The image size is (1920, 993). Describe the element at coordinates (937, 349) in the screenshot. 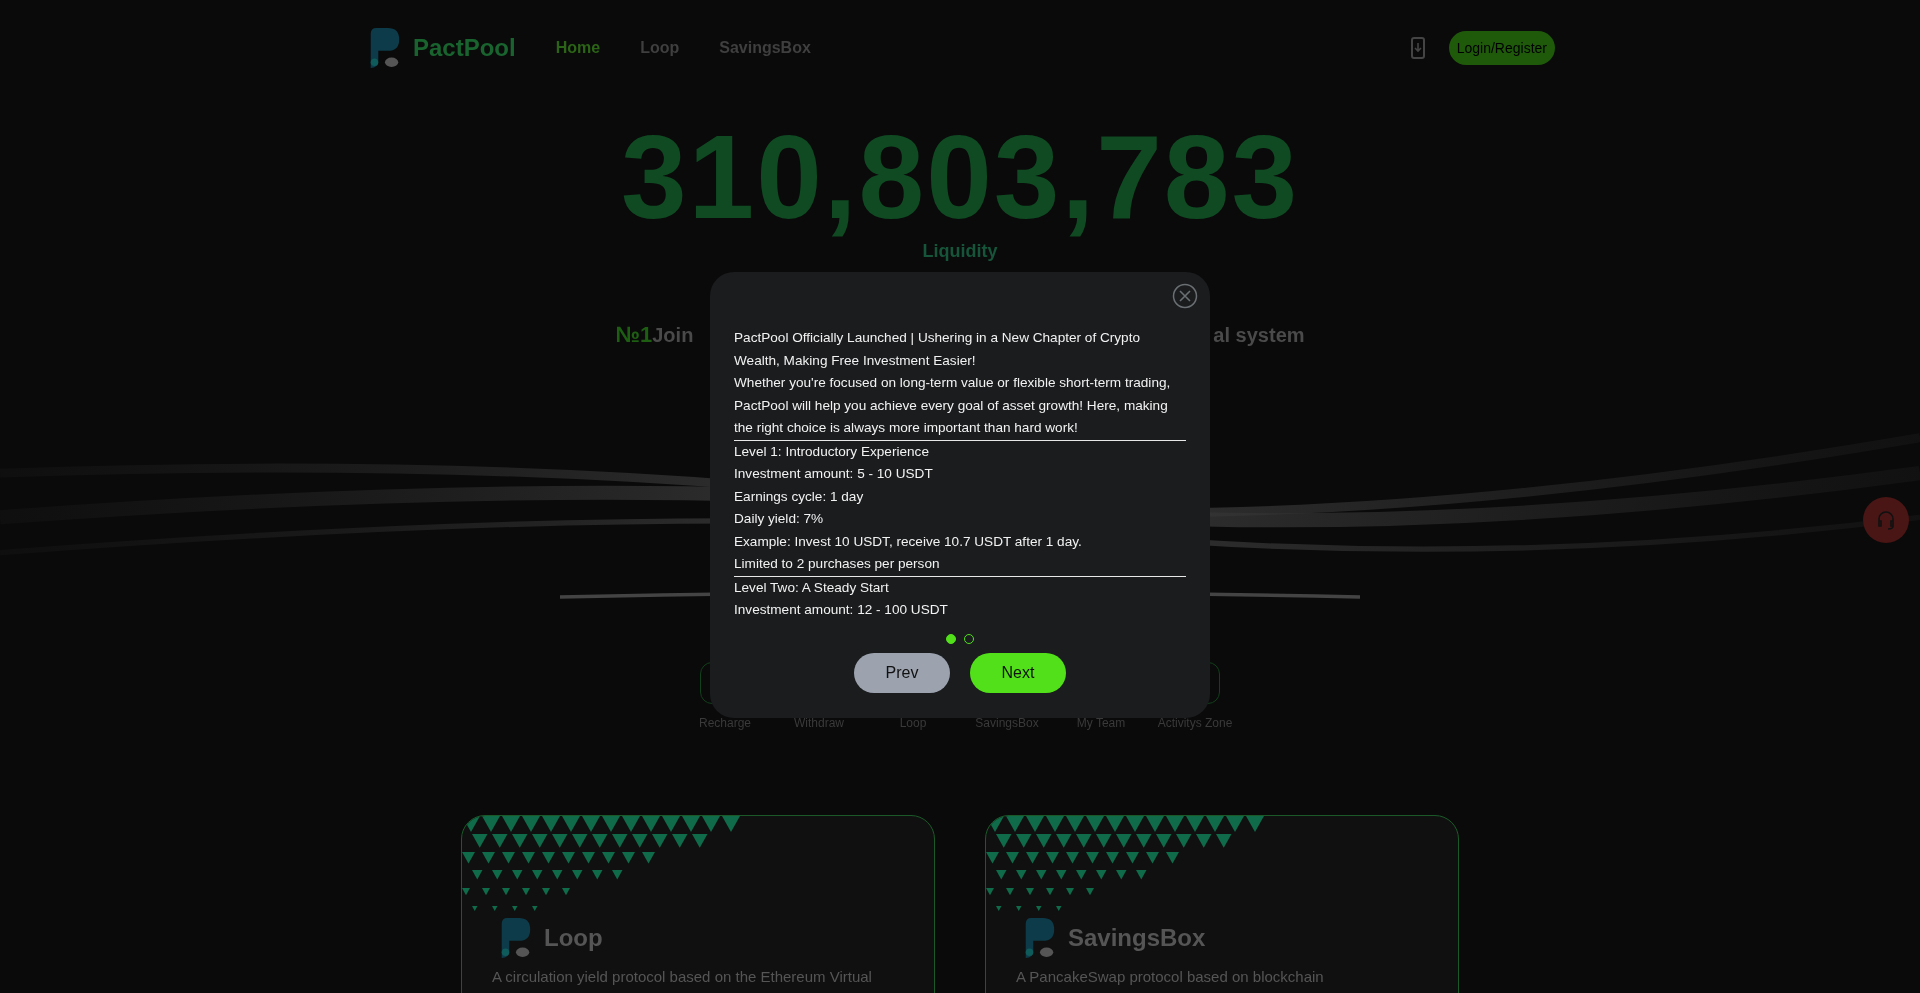

I see `announcement-text: PactPool Officially Launched | Ushering in a New Chapter of Crypto Wealth, Making Free Investment Easier!` at that location.